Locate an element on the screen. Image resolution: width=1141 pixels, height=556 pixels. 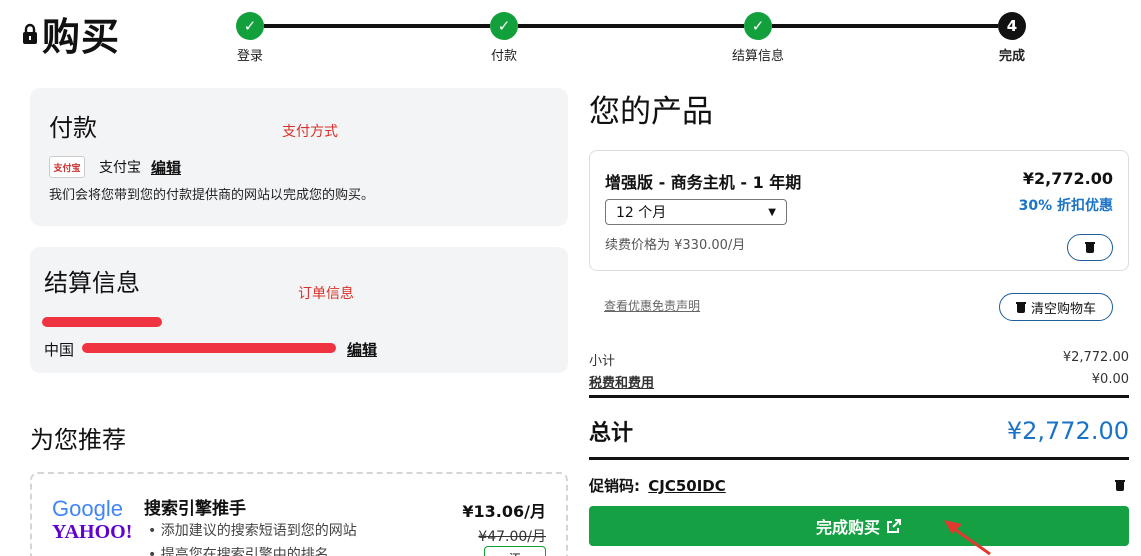
product-price: ¥2,772.00 is located at coordinates (1067, 178).